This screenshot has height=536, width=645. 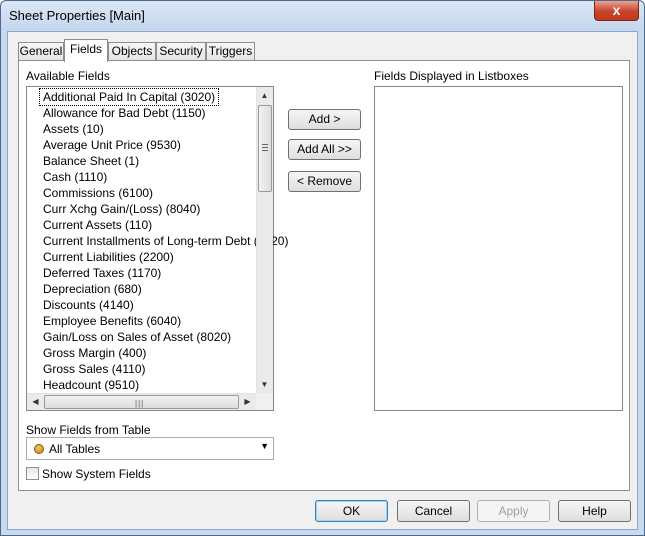 I want to click on show-system-fields-label: Show System Fields, so click(x=96, y=474).